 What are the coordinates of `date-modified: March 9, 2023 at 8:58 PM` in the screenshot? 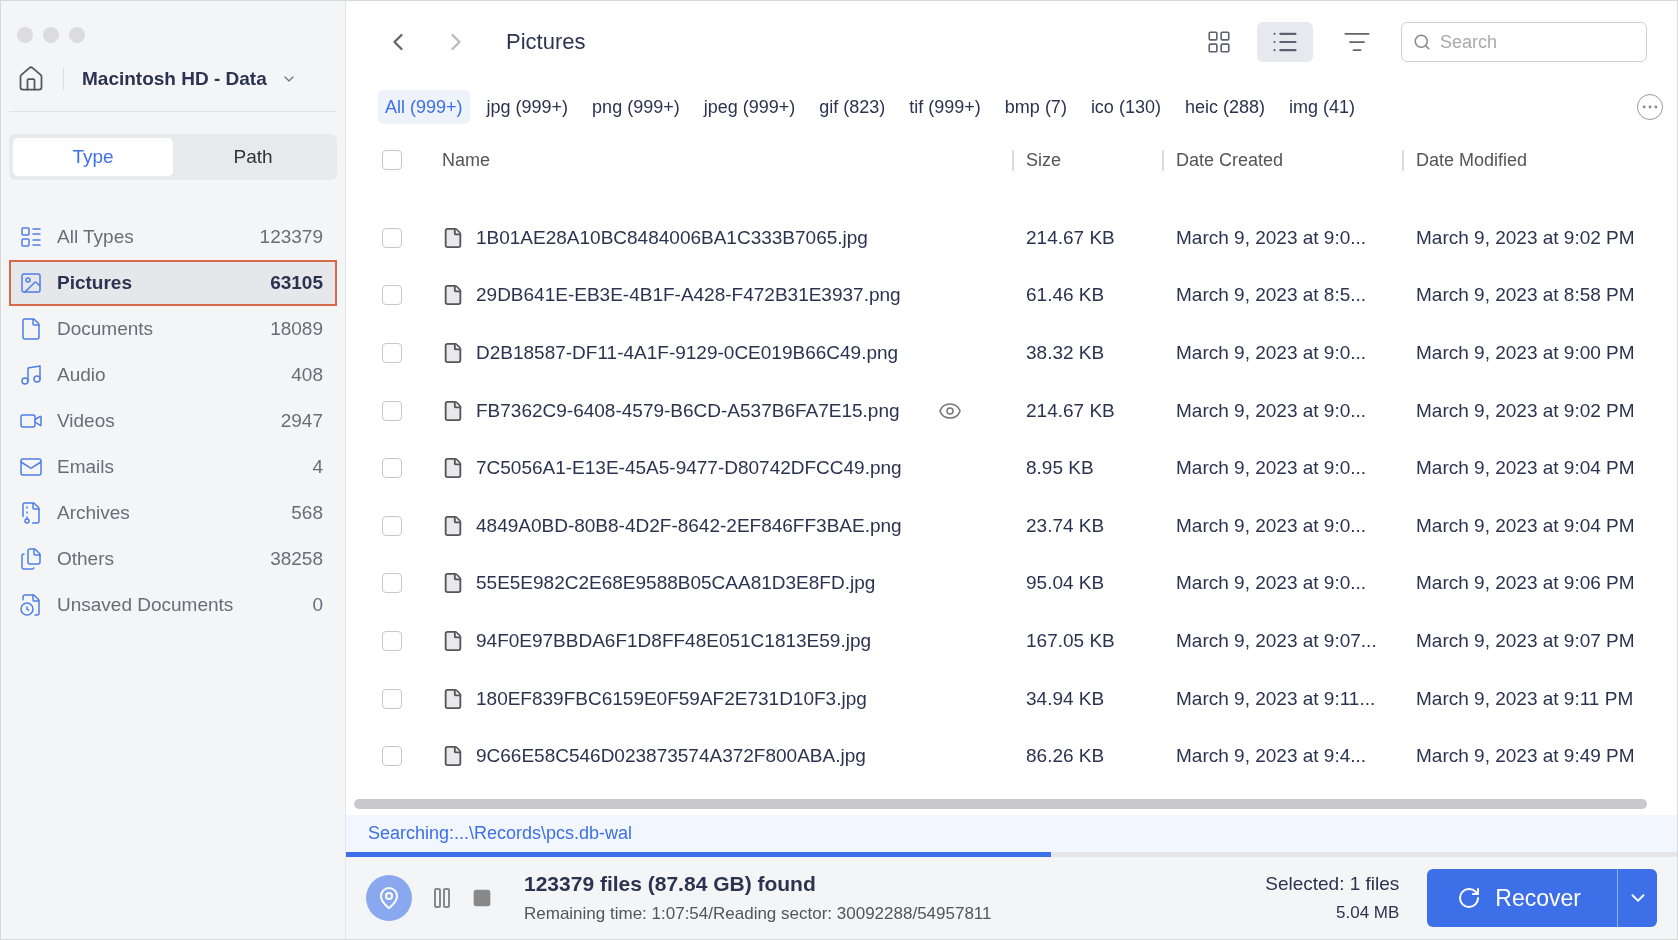 It's located at (1525, 295).